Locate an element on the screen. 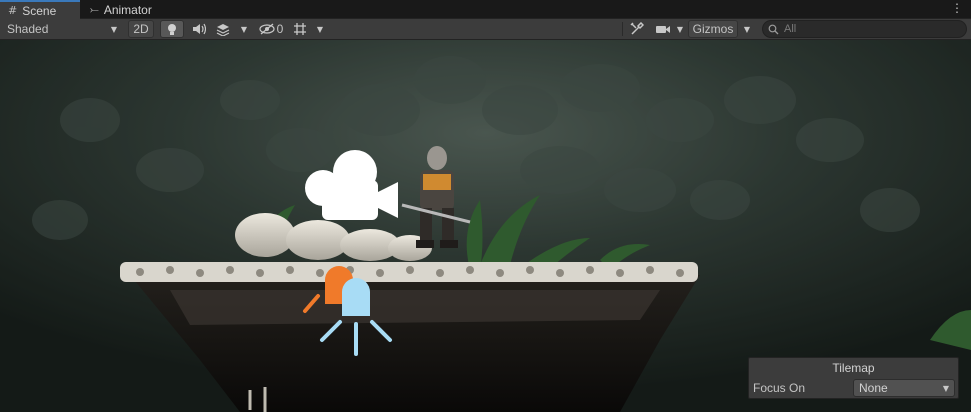  grid-dropdown: ▼ is located at coordinates (320, 29).